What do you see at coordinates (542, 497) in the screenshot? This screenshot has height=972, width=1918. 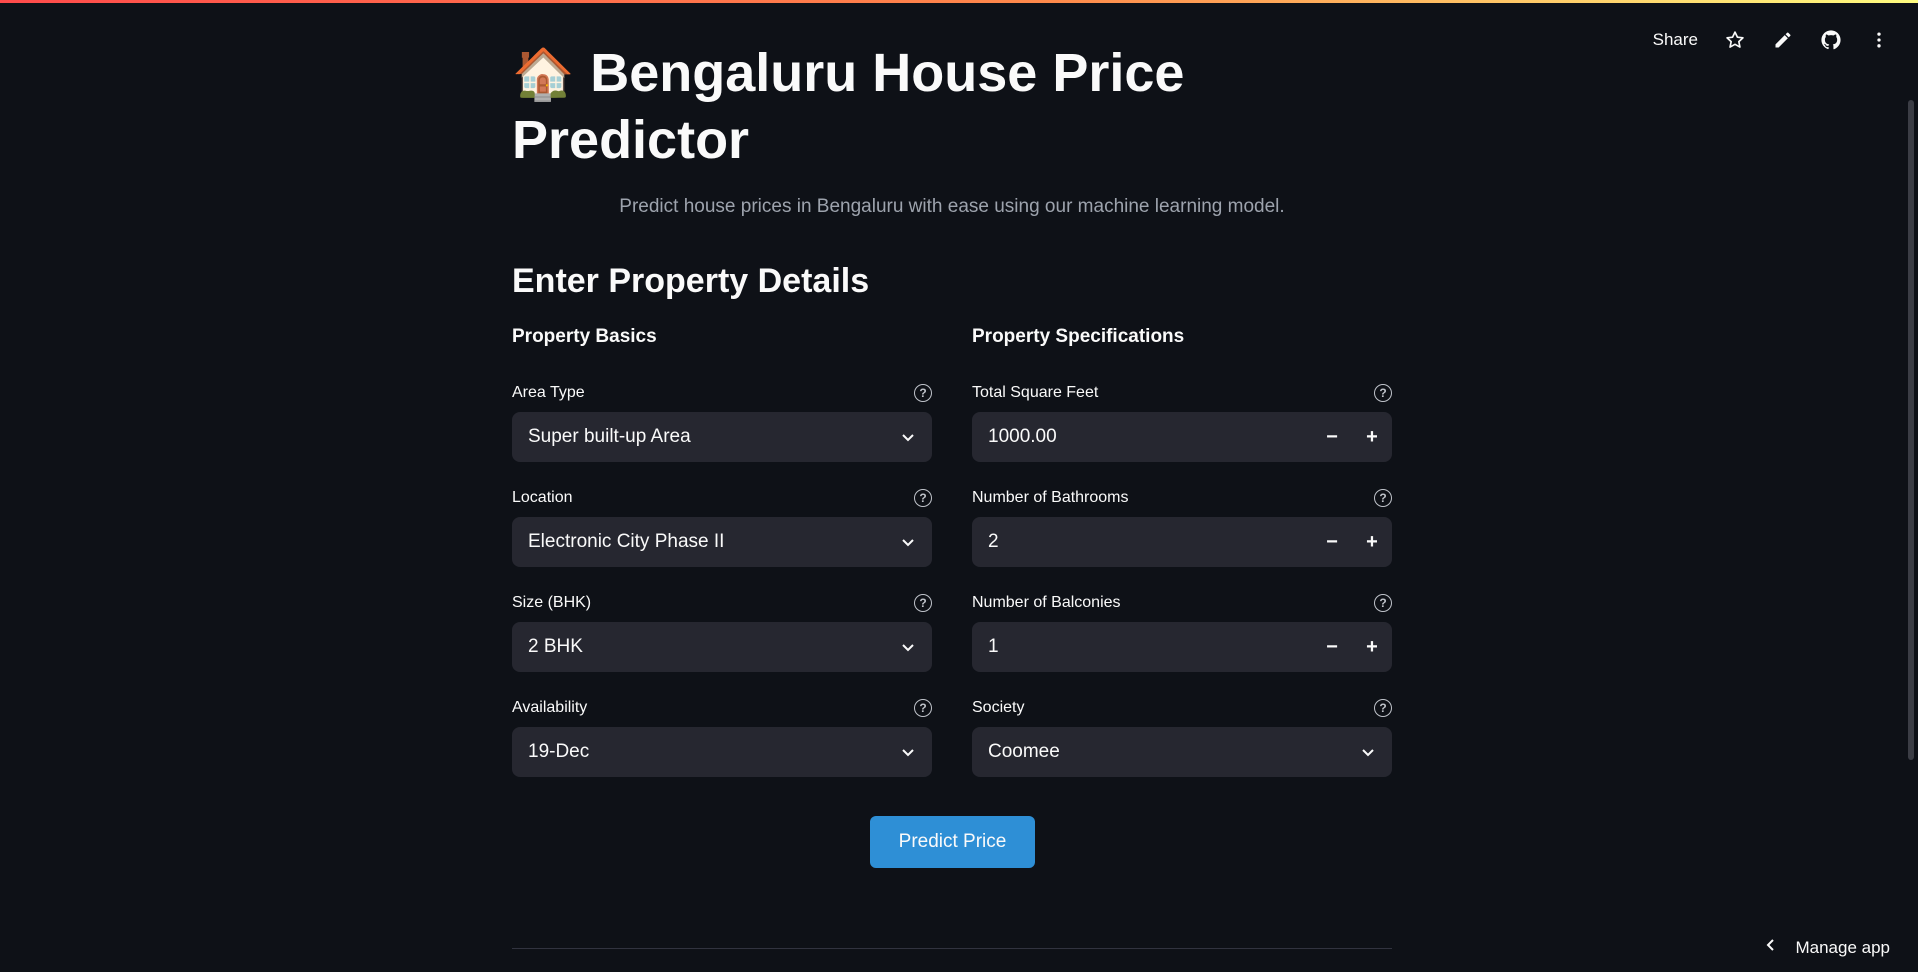 I see `field-label: Location` at bounding box center [542, 497].